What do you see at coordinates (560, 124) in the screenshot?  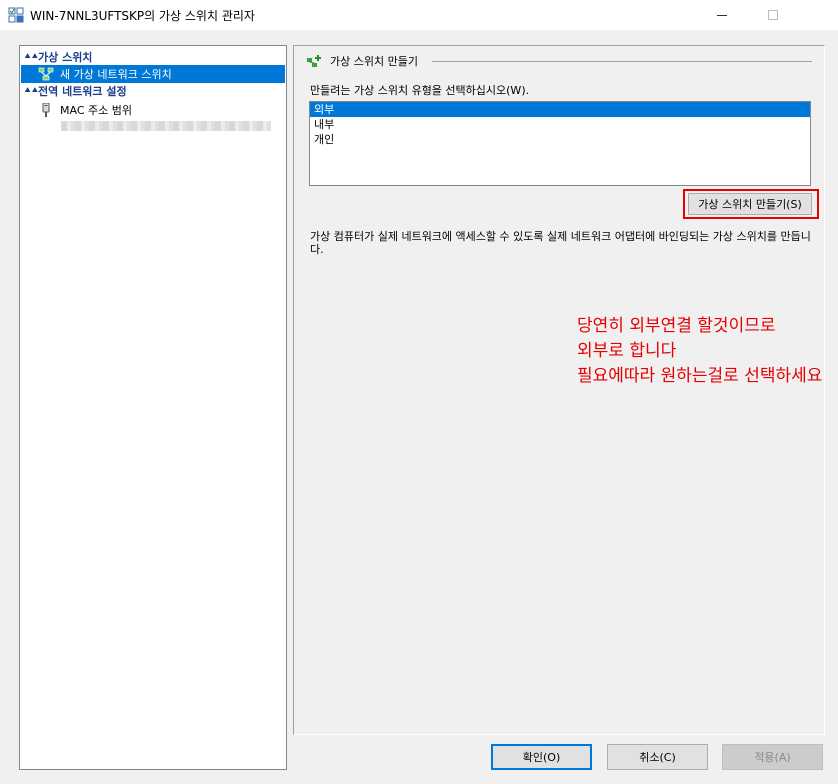 I see `switch-type-option-internal: 내부` at bounding box center [560, 124].